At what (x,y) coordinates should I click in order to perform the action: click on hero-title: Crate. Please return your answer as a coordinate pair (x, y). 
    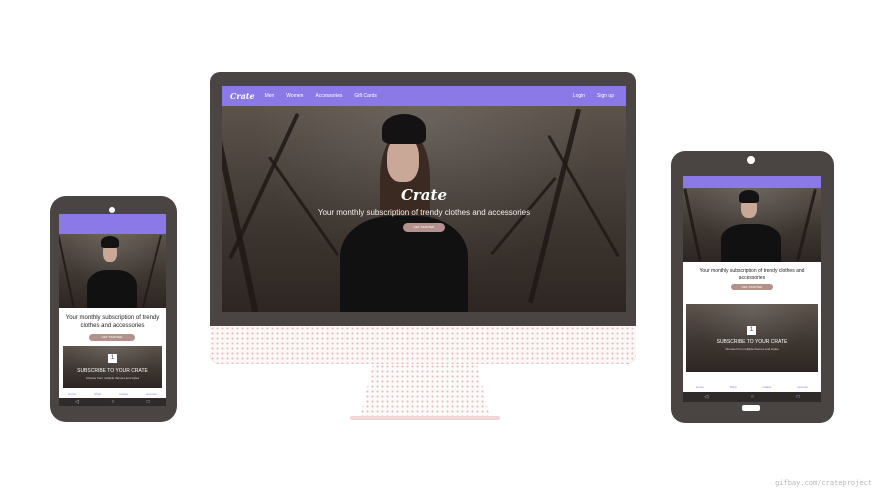
    Looking at the image, I should click on (424, 195).